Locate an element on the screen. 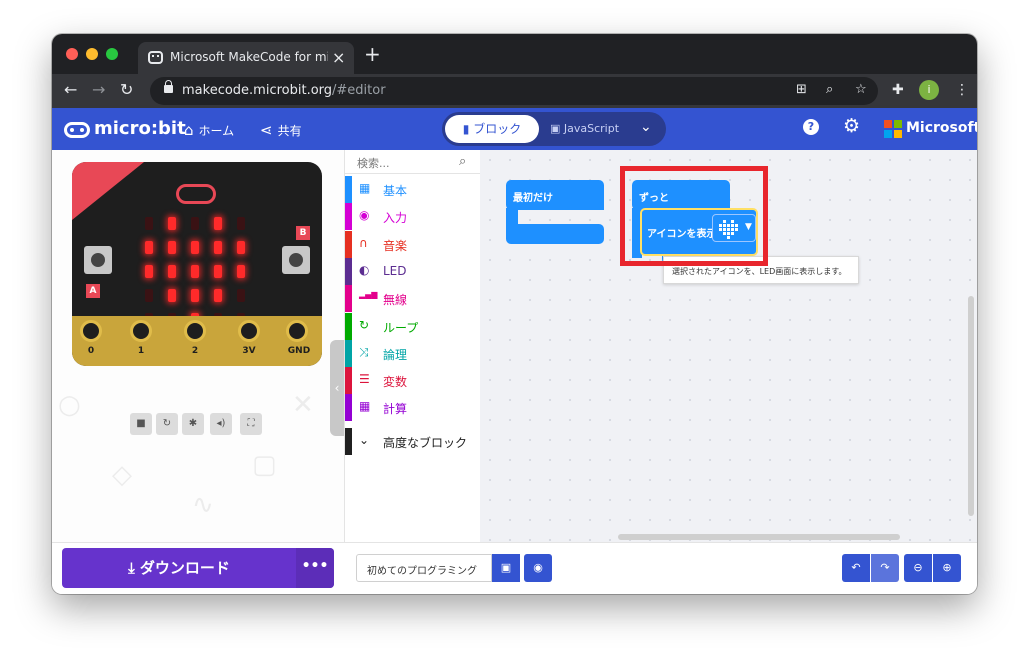 This screenshot has width=1028, height=660. back-icon: ← is located at coordinates (70, 89).